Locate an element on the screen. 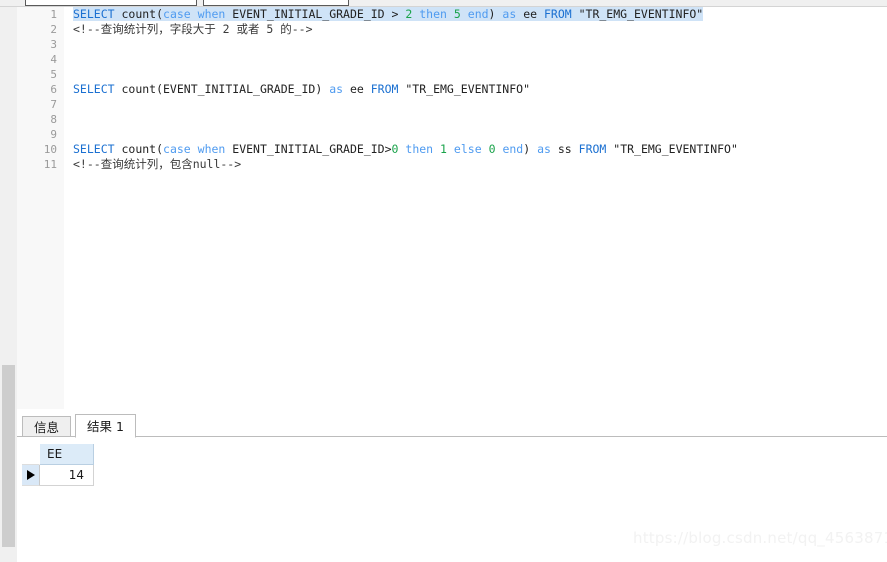 This screenshot has width=887, height=562. code-token: <!--查询统计列，字段大于 2 或者 5 的--> is located at coordinates (193, 29).